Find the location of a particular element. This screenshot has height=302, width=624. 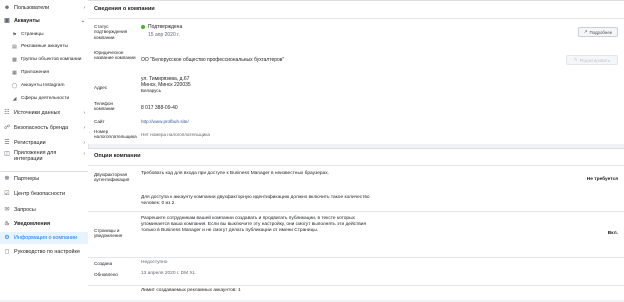

brand-safety-icon: ☍ is located at coordinates (7, 128).